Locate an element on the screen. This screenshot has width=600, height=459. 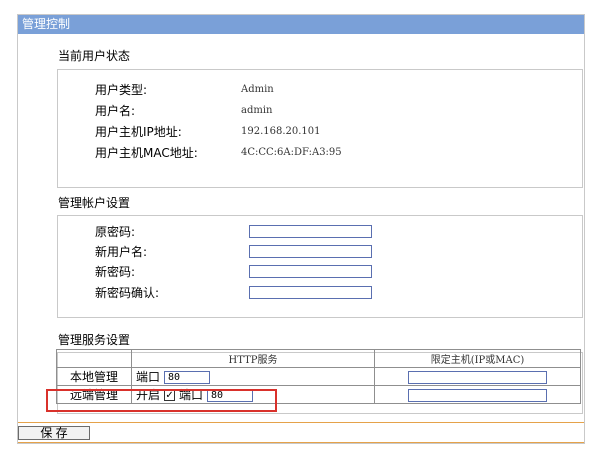
local-management-label: 本地管理 is located at coordinates (94, 376).